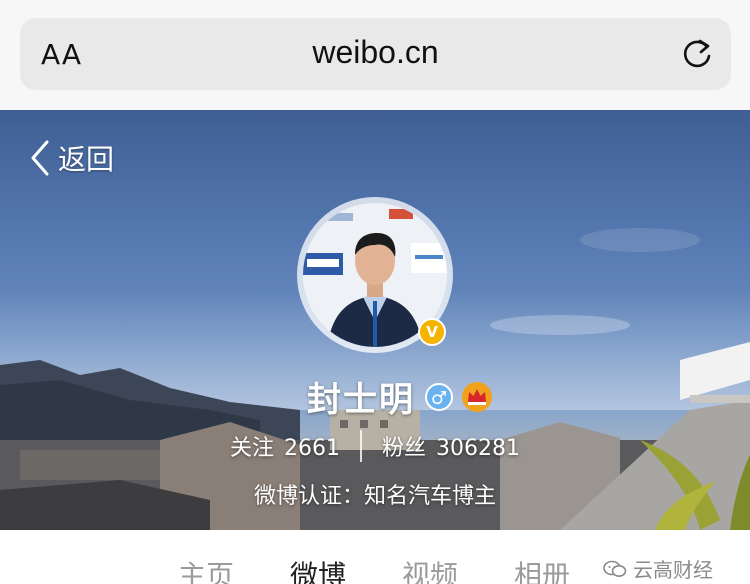  I want to click on watermark: 云高财经, so click(658, 568).